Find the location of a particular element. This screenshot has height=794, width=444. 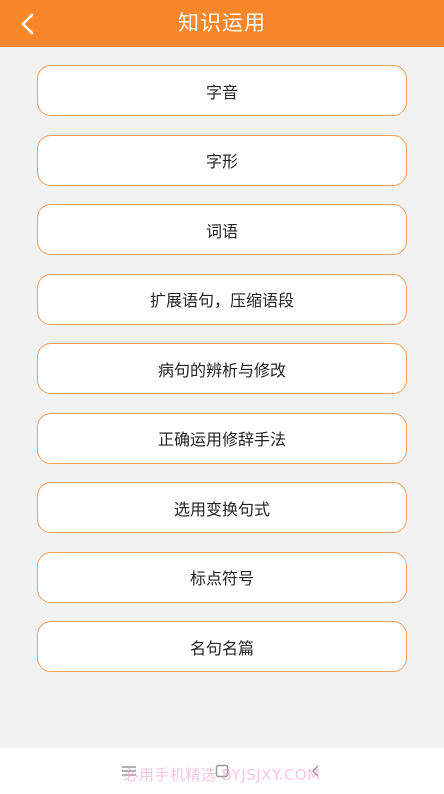

menu-item-vocabulary: 词语 is located at coordinates (222, 229).